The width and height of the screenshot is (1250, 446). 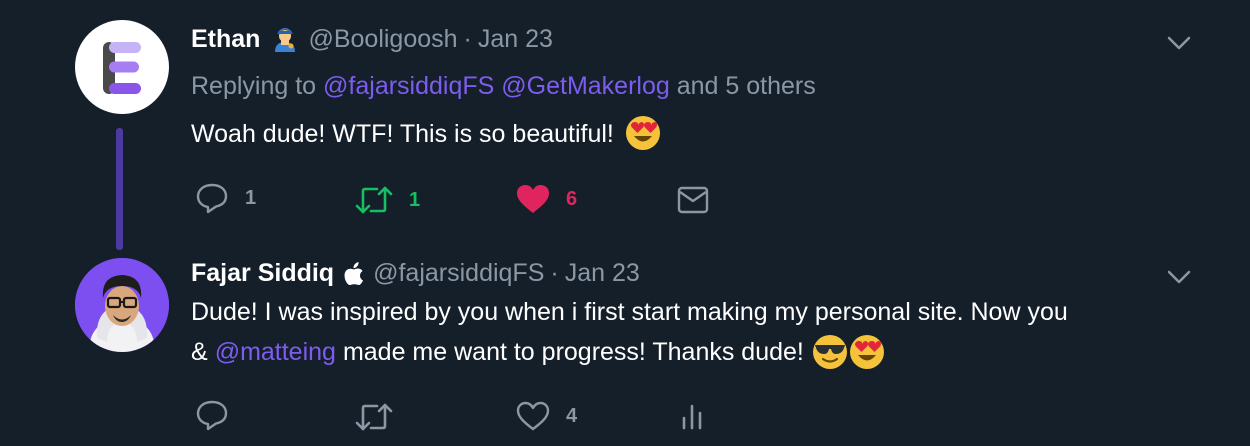 I want to click on analytics-bar-icon, so click(x=692, y=417).